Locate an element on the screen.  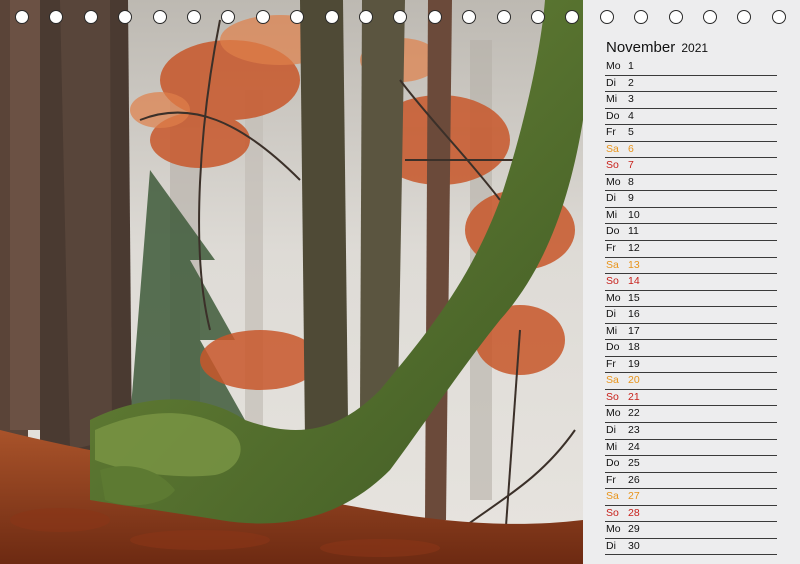
day-row: Di 30 is located at coordinates (691, 547).